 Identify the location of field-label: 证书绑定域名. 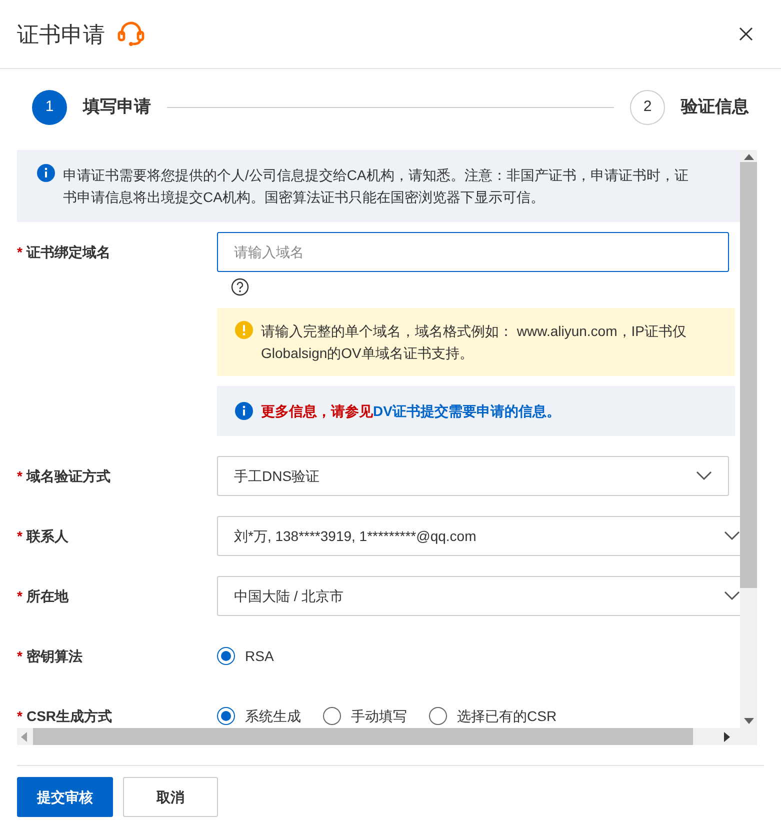
(68, 252).